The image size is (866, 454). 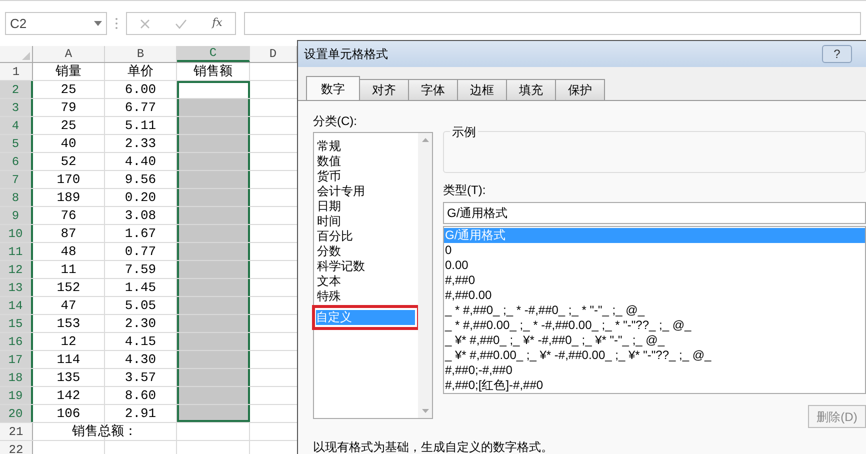 What do you see at coordinates (69, 54) in the screenshot?
I see `column-header: A` at bounding box center [69, 54].